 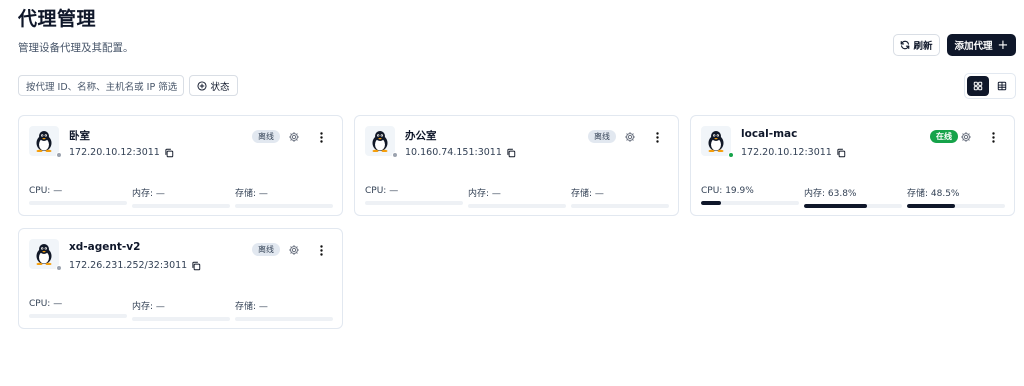 I want to click on agent-name: 卧室, so click(x=79, y=136).